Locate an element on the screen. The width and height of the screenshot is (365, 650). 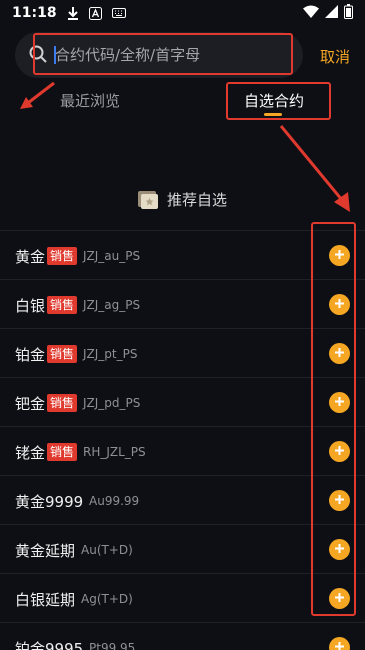
annotation-arrow-add is located at coordinates (314, 168).